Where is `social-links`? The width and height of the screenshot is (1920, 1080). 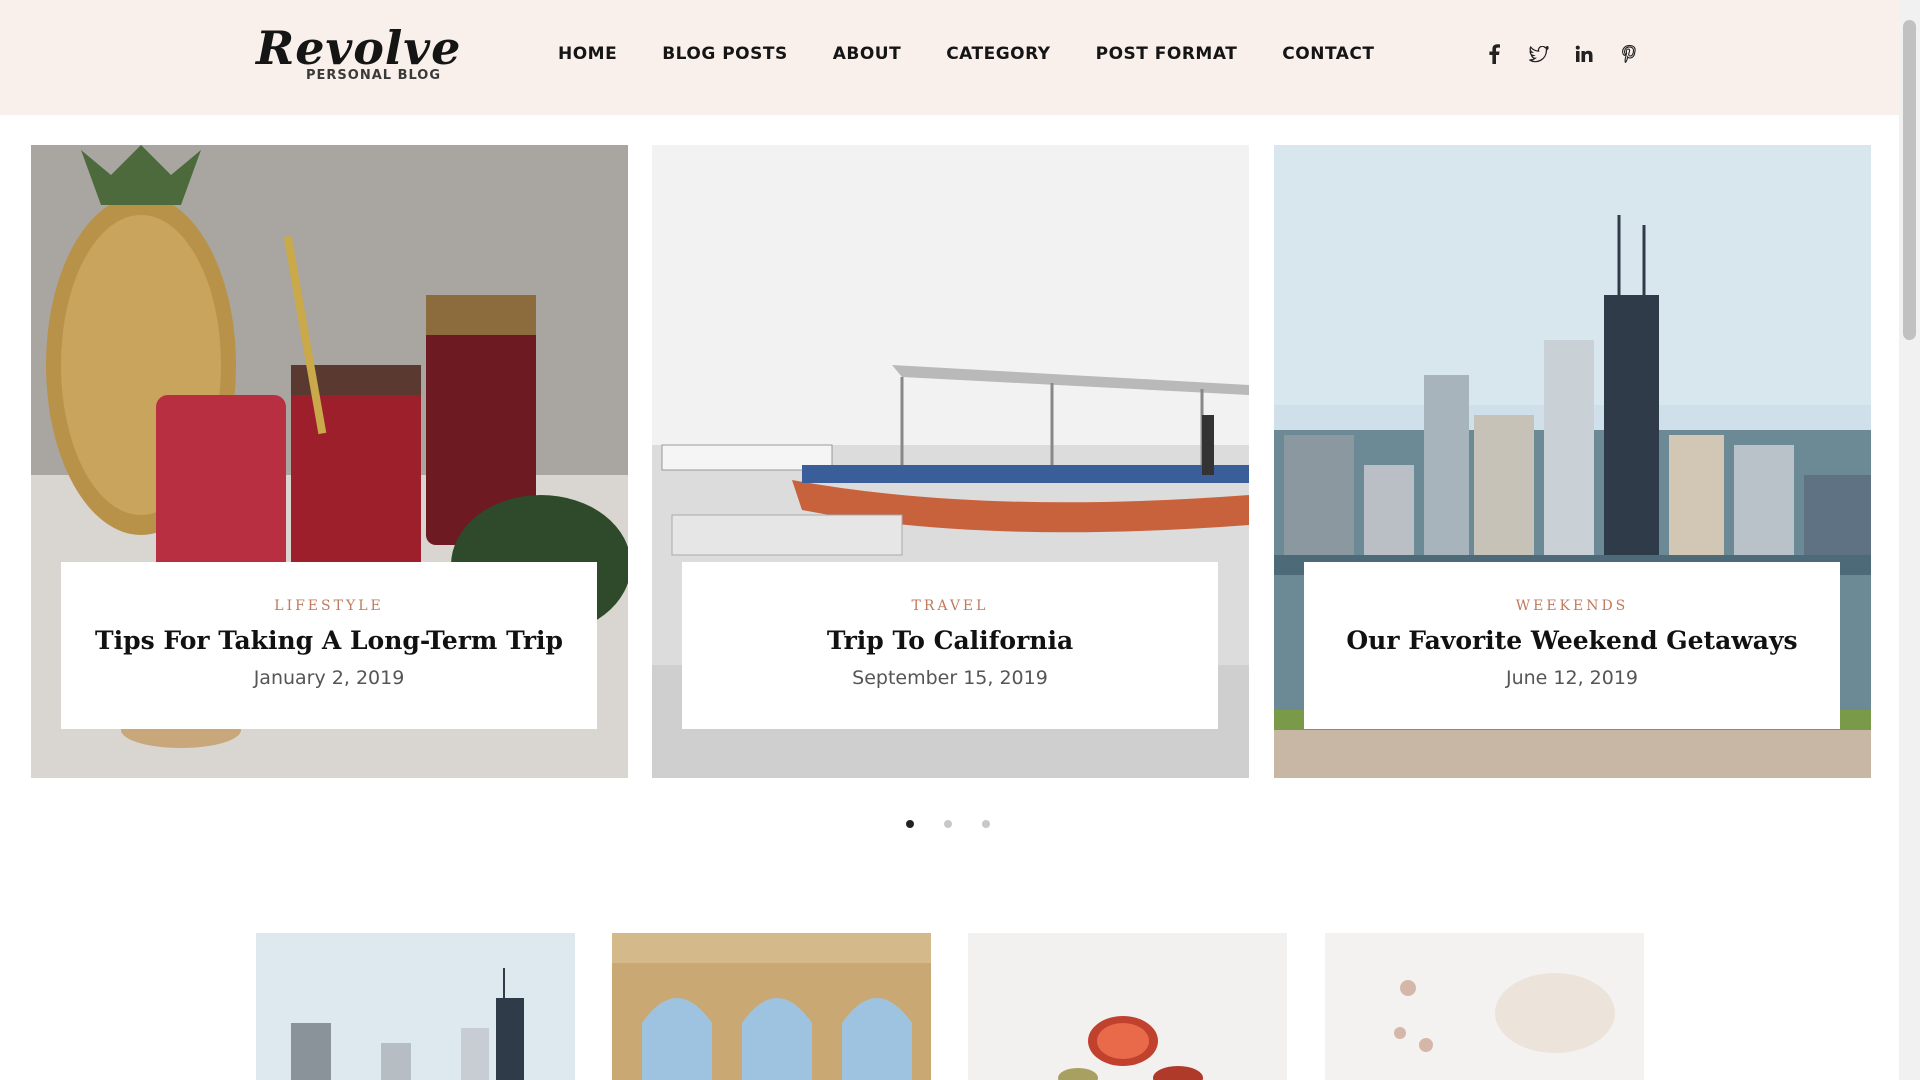 social-links is located at coordinates (1561, 54).